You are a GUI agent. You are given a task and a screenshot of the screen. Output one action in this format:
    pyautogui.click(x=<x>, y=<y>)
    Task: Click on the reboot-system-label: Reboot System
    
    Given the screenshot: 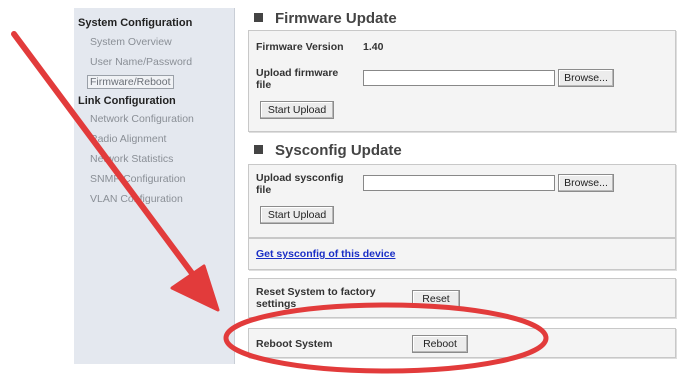 What is the action you would take?
    pyautogui.click(x=294, y=344)
    